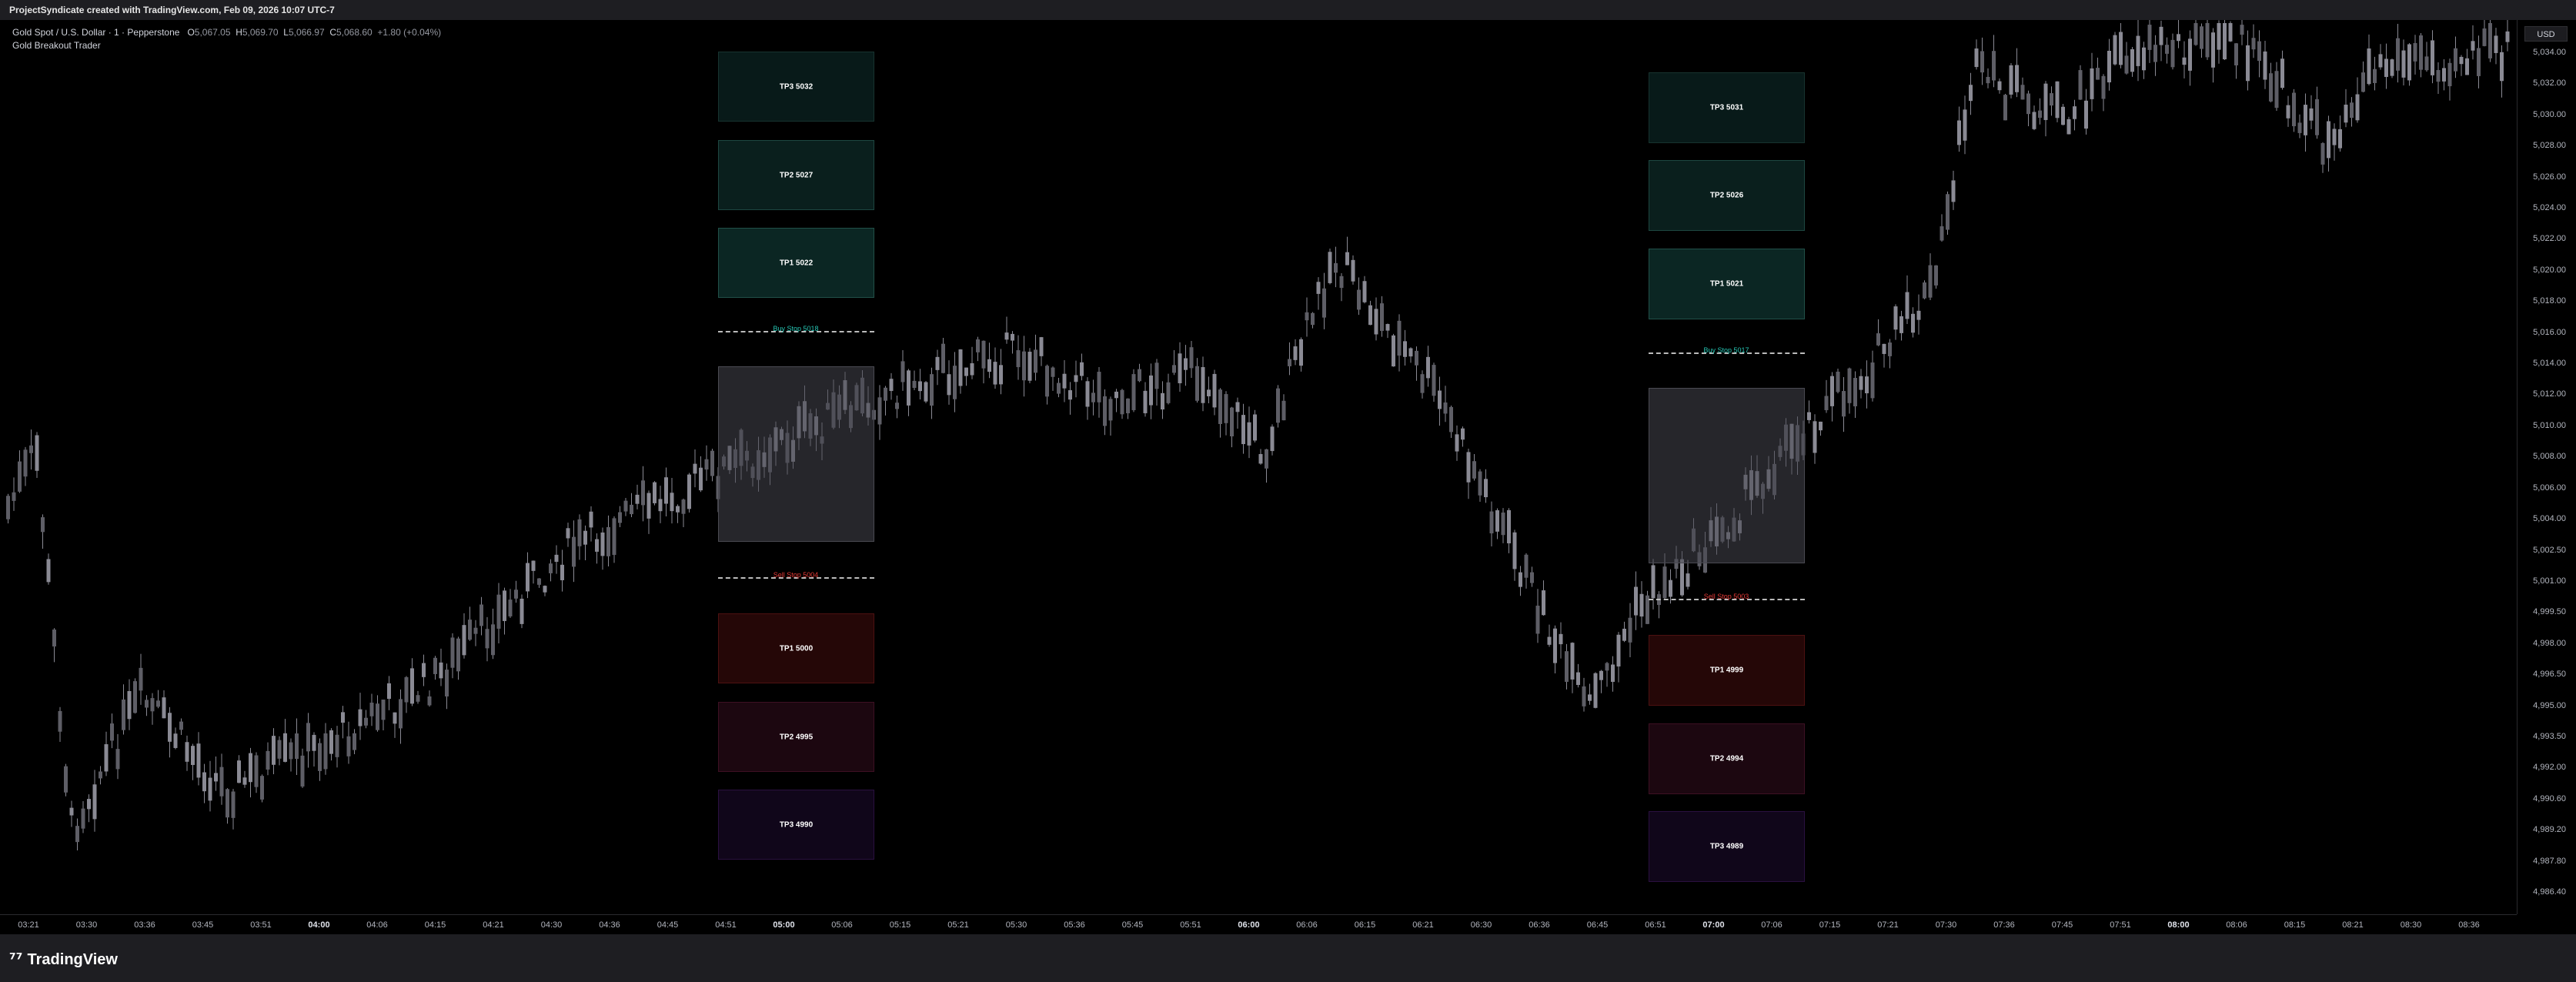 This screenshot has height=982, width=2576. Describe the element at coordinates (1727, 758) in the screenshot. I see `right-tp2-sell-zone: TP2 4994` at that location.